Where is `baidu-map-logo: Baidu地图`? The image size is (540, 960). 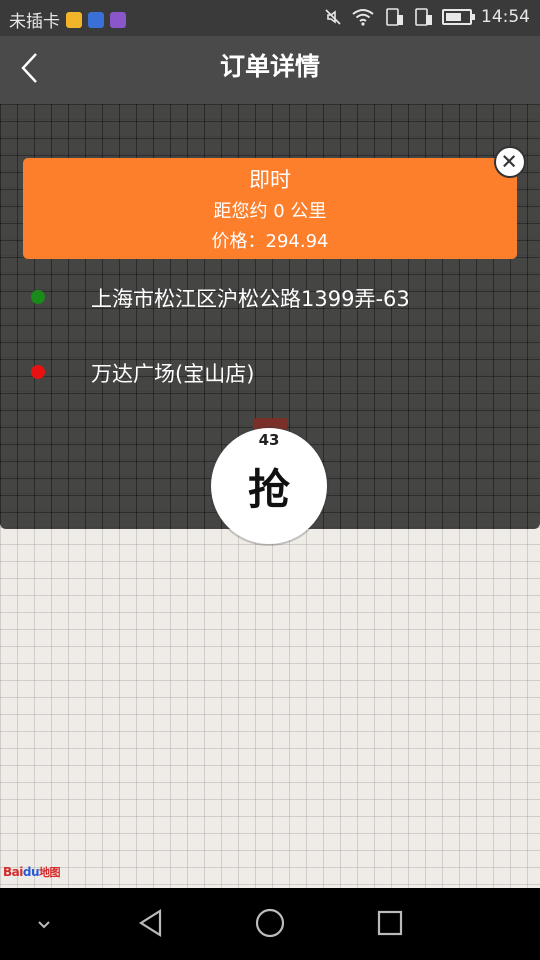
baidu-map-logo: Baidu地图 is located at coordinates (32, 872).